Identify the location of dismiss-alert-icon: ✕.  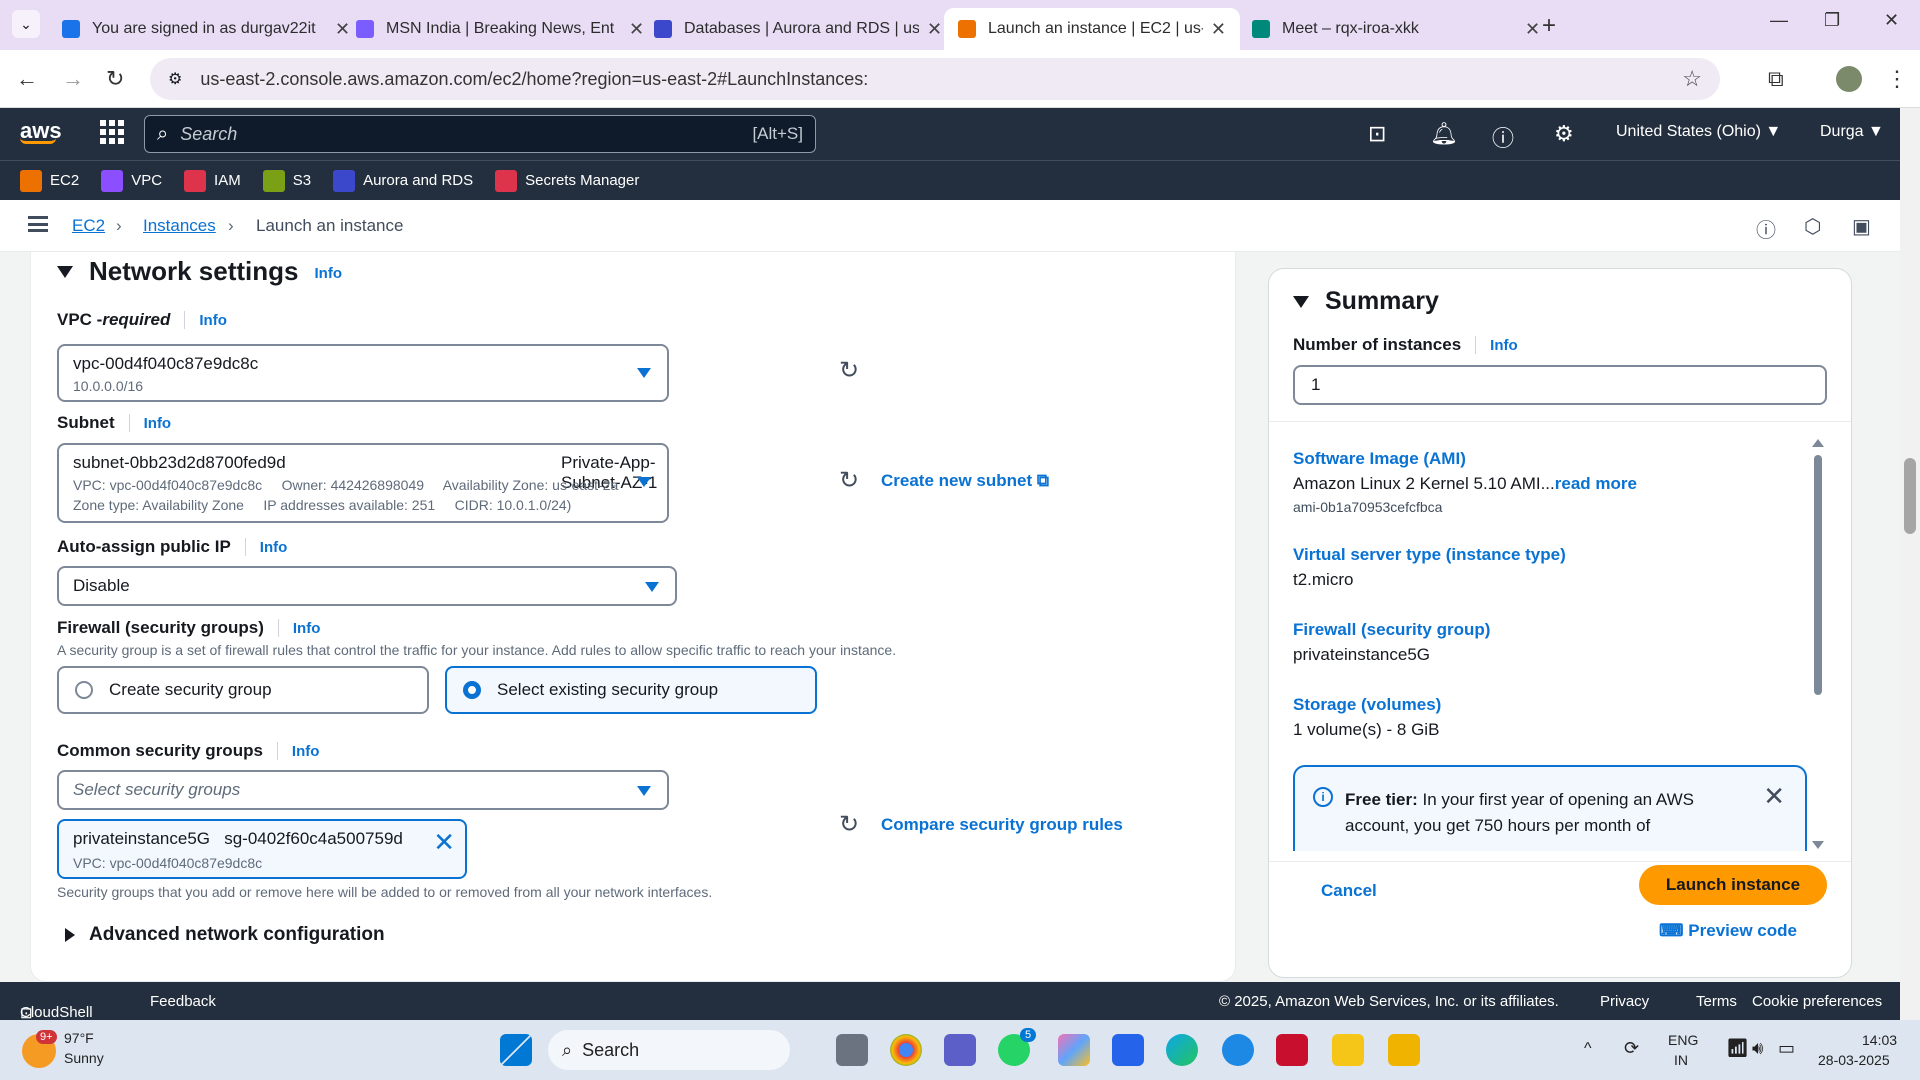
(1774, 796).